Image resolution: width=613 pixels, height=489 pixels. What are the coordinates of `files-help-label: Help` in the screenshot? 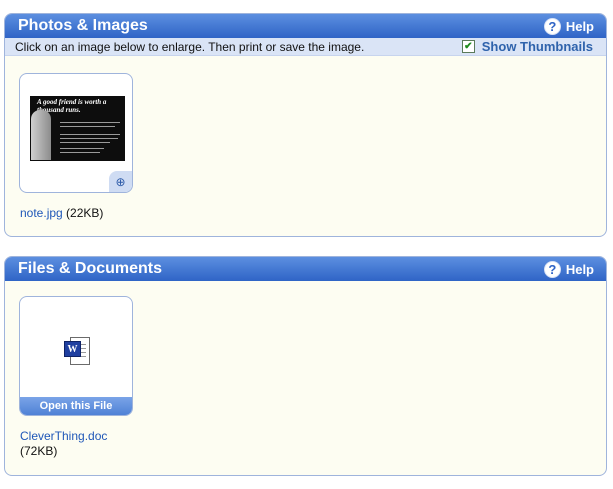 It's located at (579, 269).